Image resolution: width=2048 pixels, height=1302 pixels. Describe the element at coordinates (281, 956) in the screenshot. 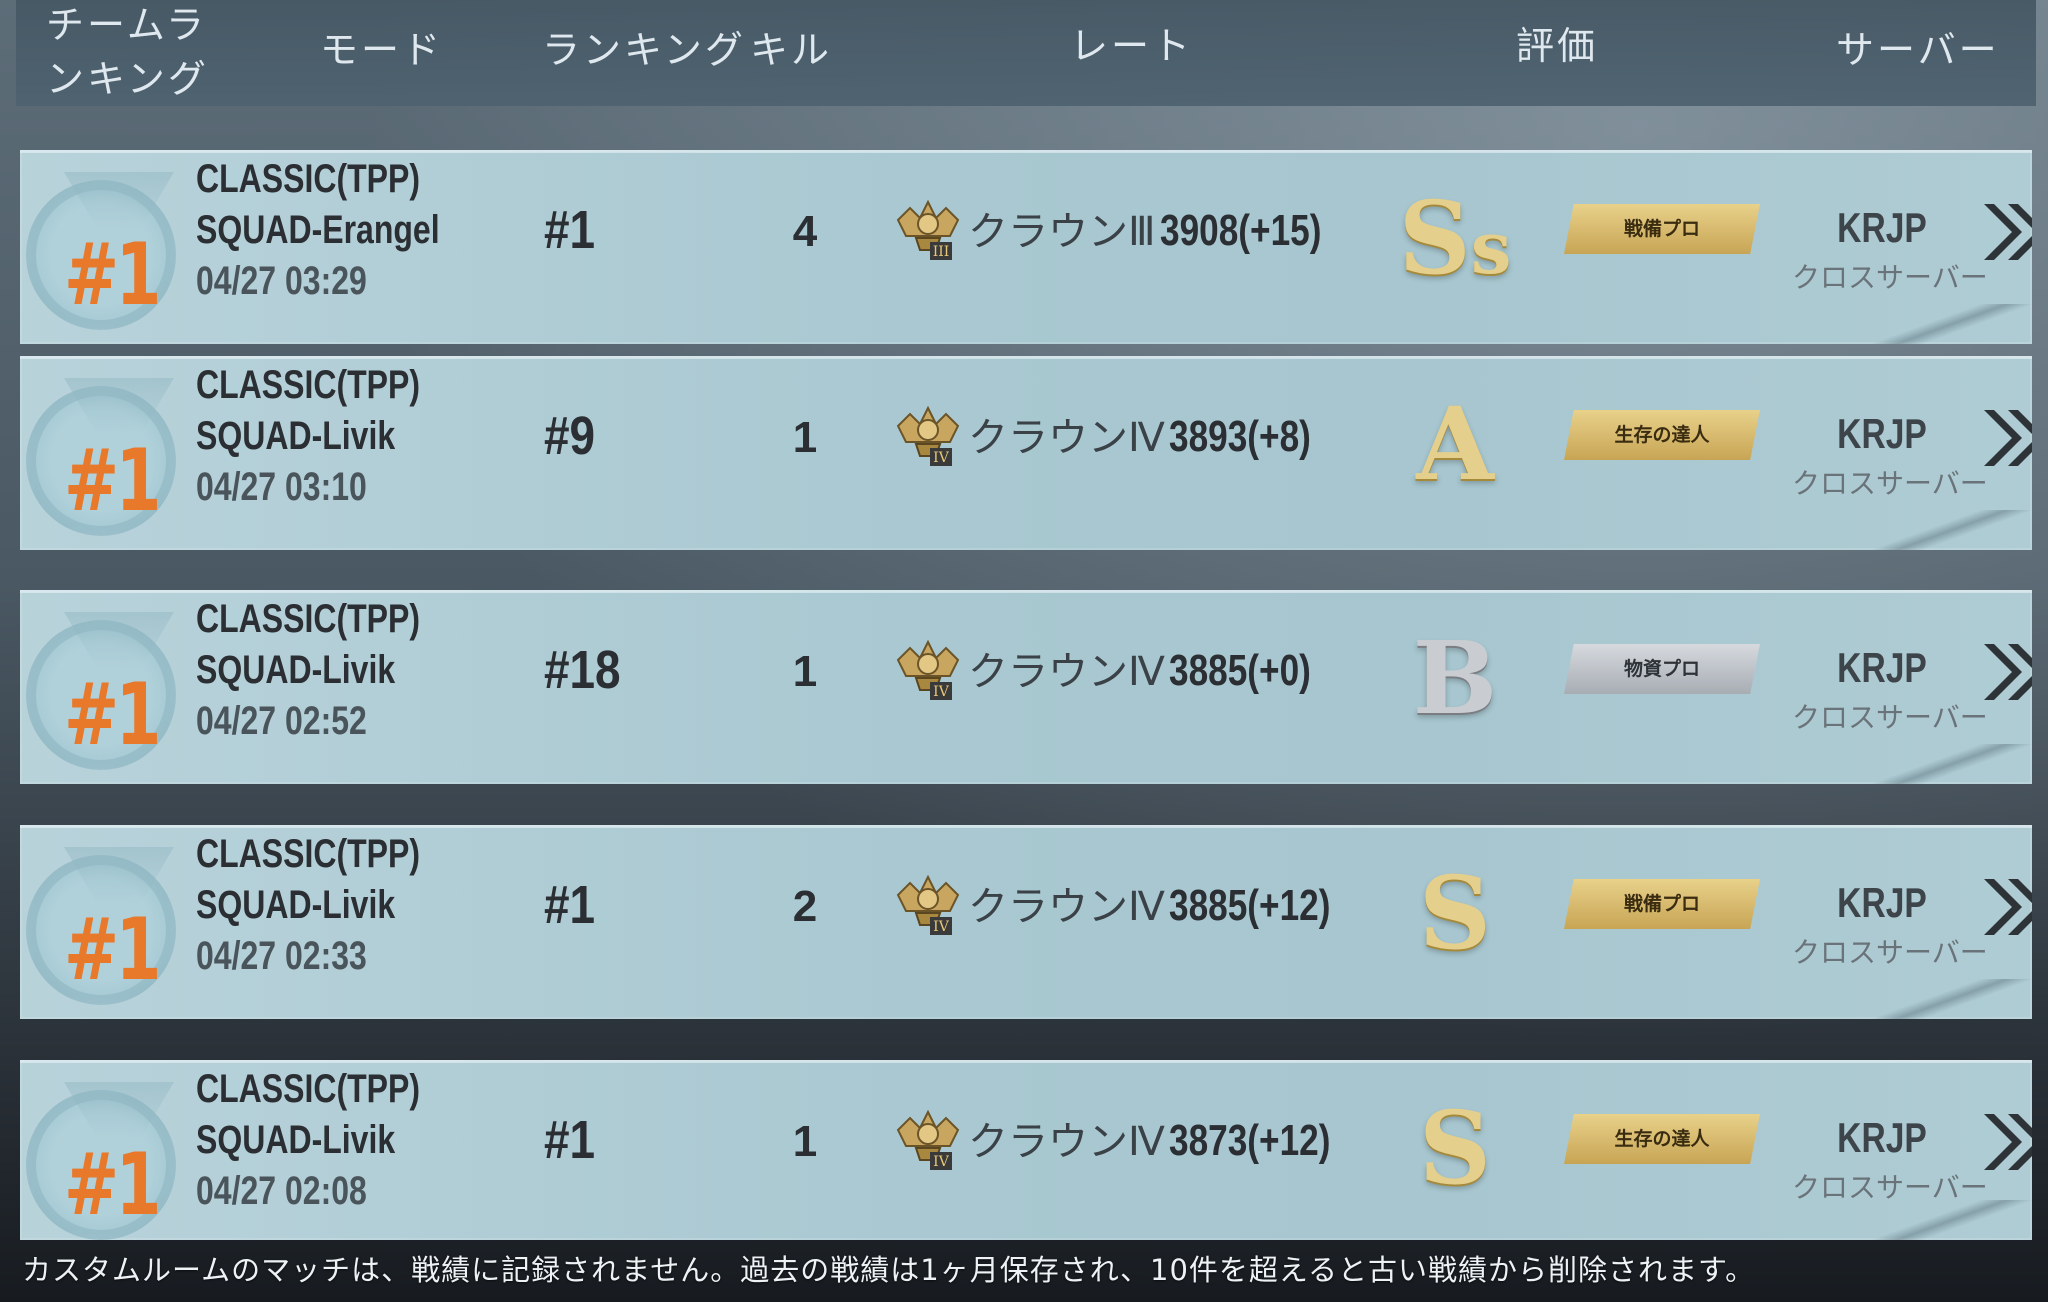

I see `match-date: 04/27 02:33` at that location.